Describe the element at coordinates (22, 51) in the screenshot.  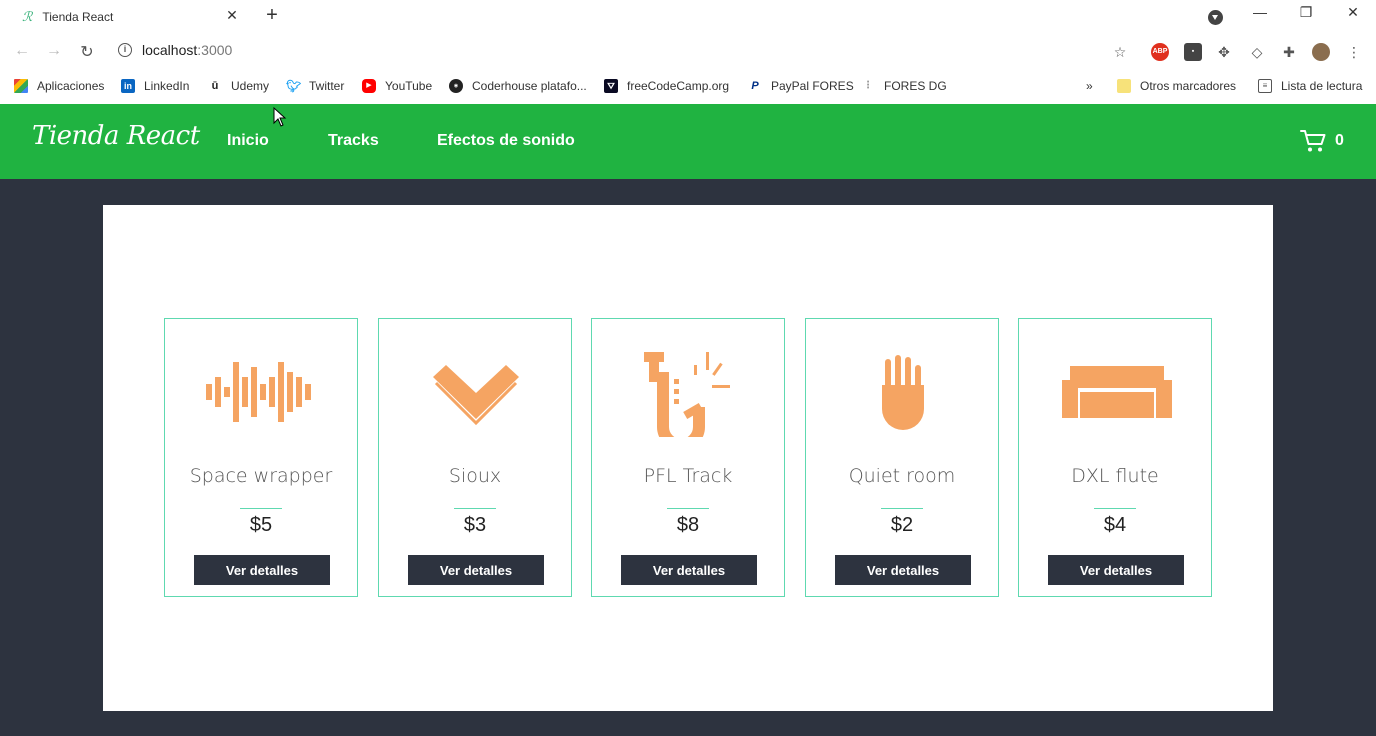
I see `back-icon: ←` at that location.